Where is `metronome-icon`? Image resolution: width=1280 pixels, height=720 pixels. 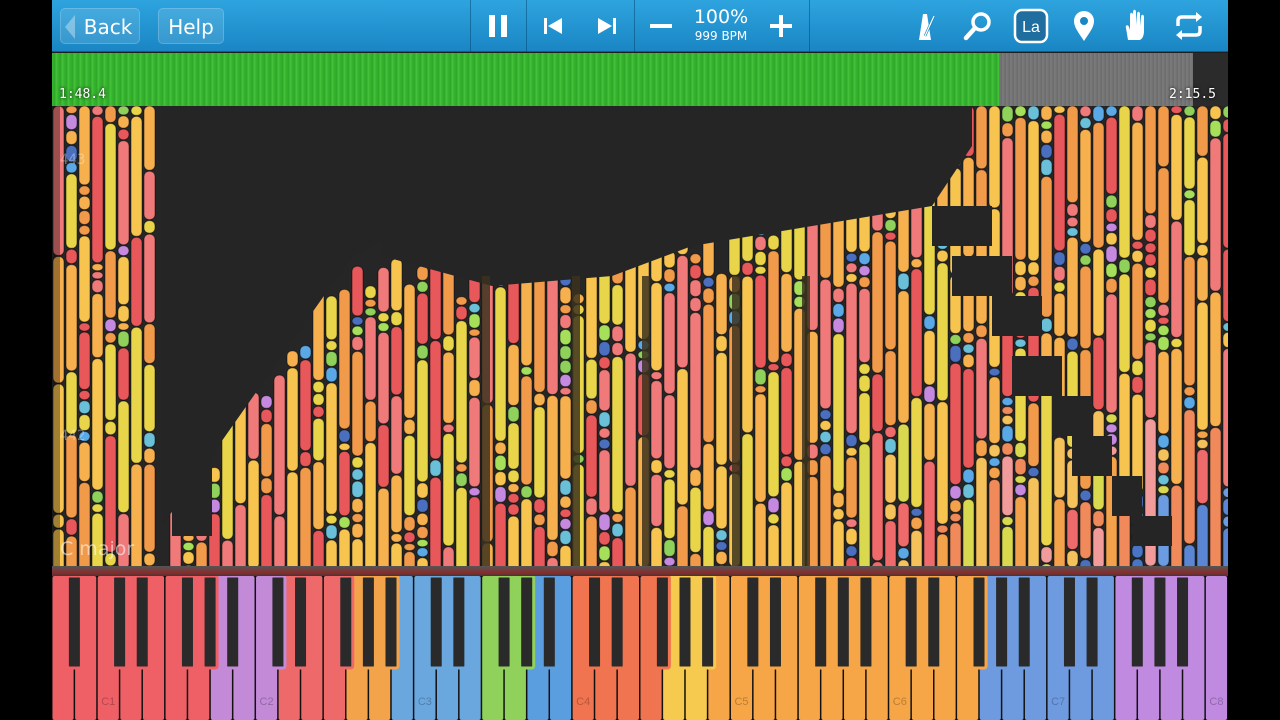 metronome-icon is located at coordinates (925, 26).